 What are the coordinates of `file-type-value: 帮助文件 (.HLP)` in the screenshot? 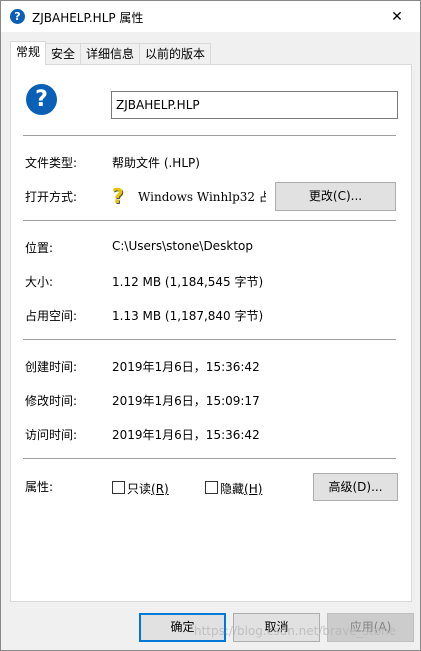 It's located at (156, 163).